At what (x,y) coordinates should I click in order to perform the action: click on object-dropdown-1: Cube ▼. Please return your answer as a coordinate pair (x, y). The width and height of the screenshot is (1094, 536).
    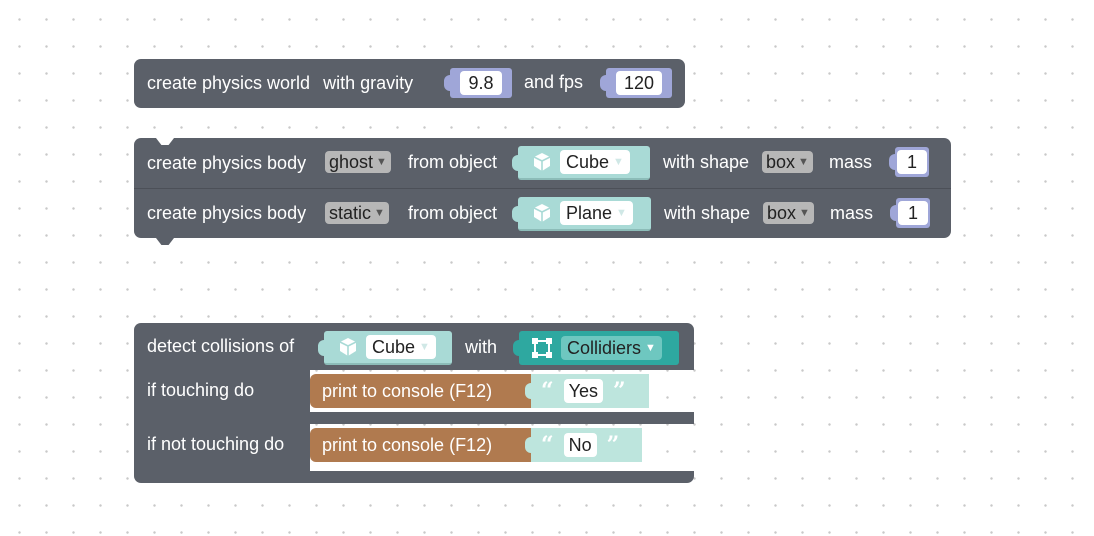
    Looking at the image, I should click on (595, 162).